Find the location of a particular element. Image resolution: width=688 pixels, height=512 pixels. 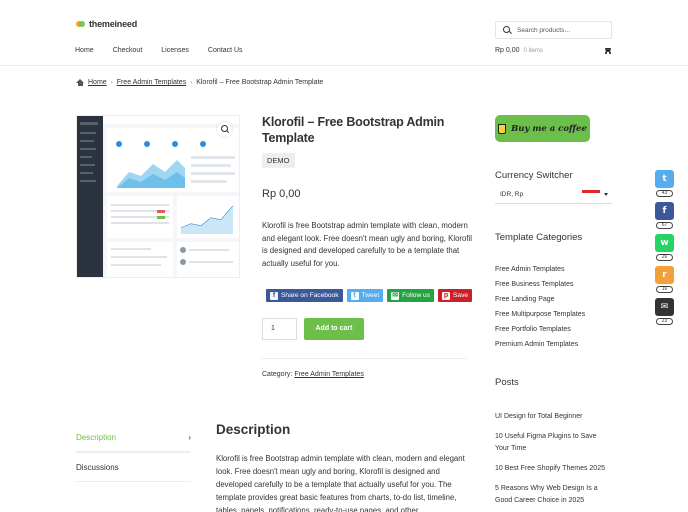

tab-discussions-label: Discussions is located at coordinates (97, 467).